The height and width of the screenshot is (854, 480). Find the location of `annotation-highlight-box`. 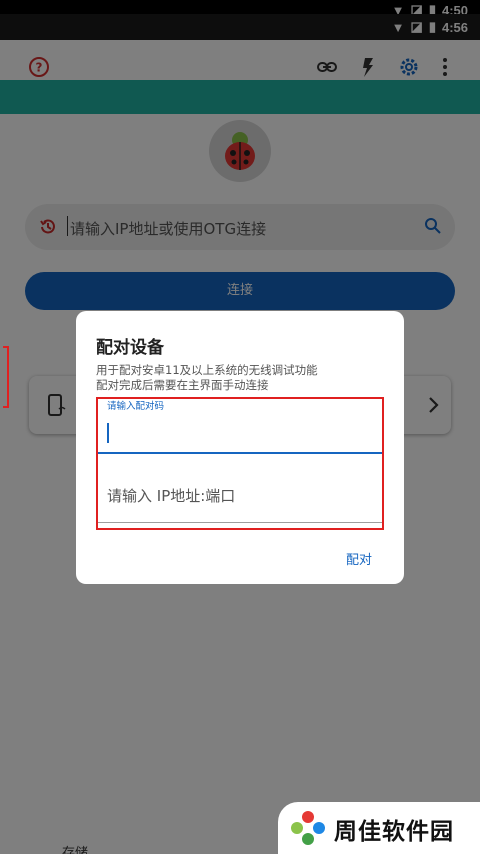

annotation-highlight-box is located at coordinates (240, 463).